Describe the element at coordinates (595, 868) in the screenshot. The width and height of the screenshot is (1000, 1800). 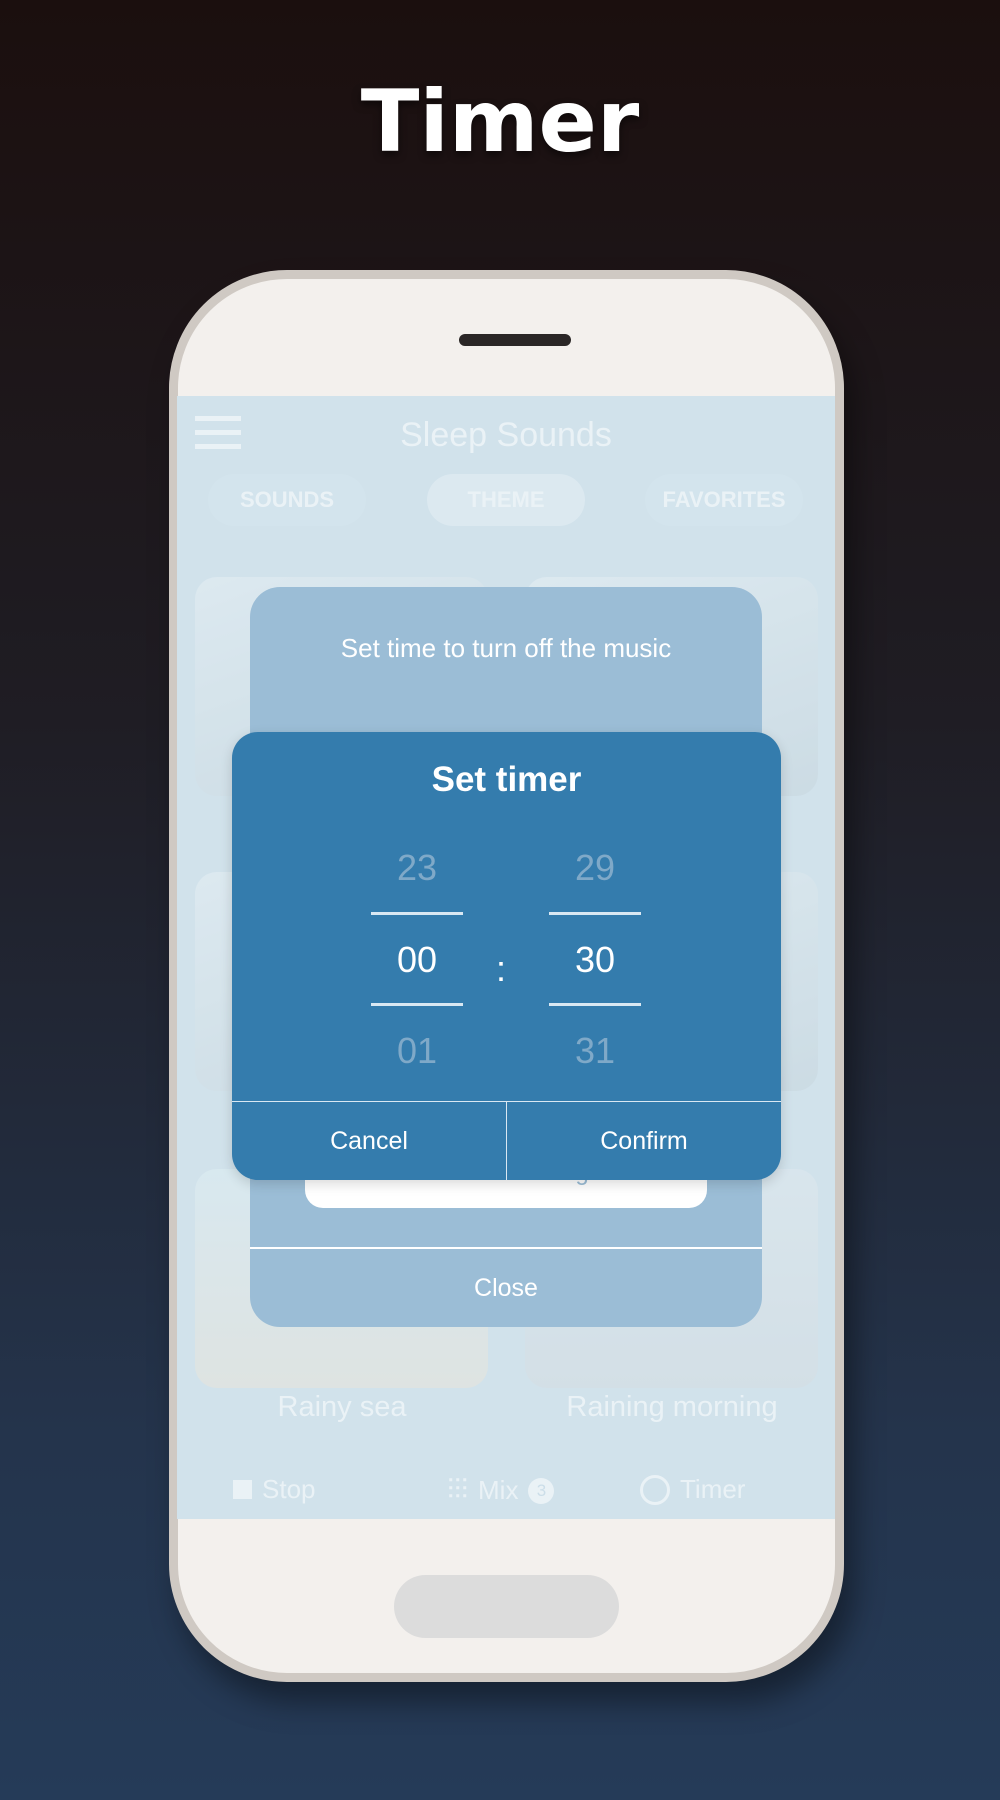
I see `minute-prev: 29` at that location.